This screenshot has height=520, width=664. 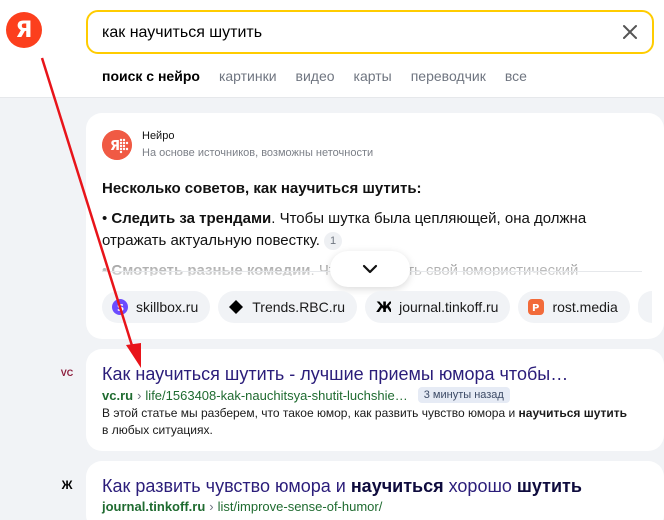 What do you see at coordinates (167, 307) in the screenshot?
I see `source-label: skillbox.ru` at bounding box center [167, 307].